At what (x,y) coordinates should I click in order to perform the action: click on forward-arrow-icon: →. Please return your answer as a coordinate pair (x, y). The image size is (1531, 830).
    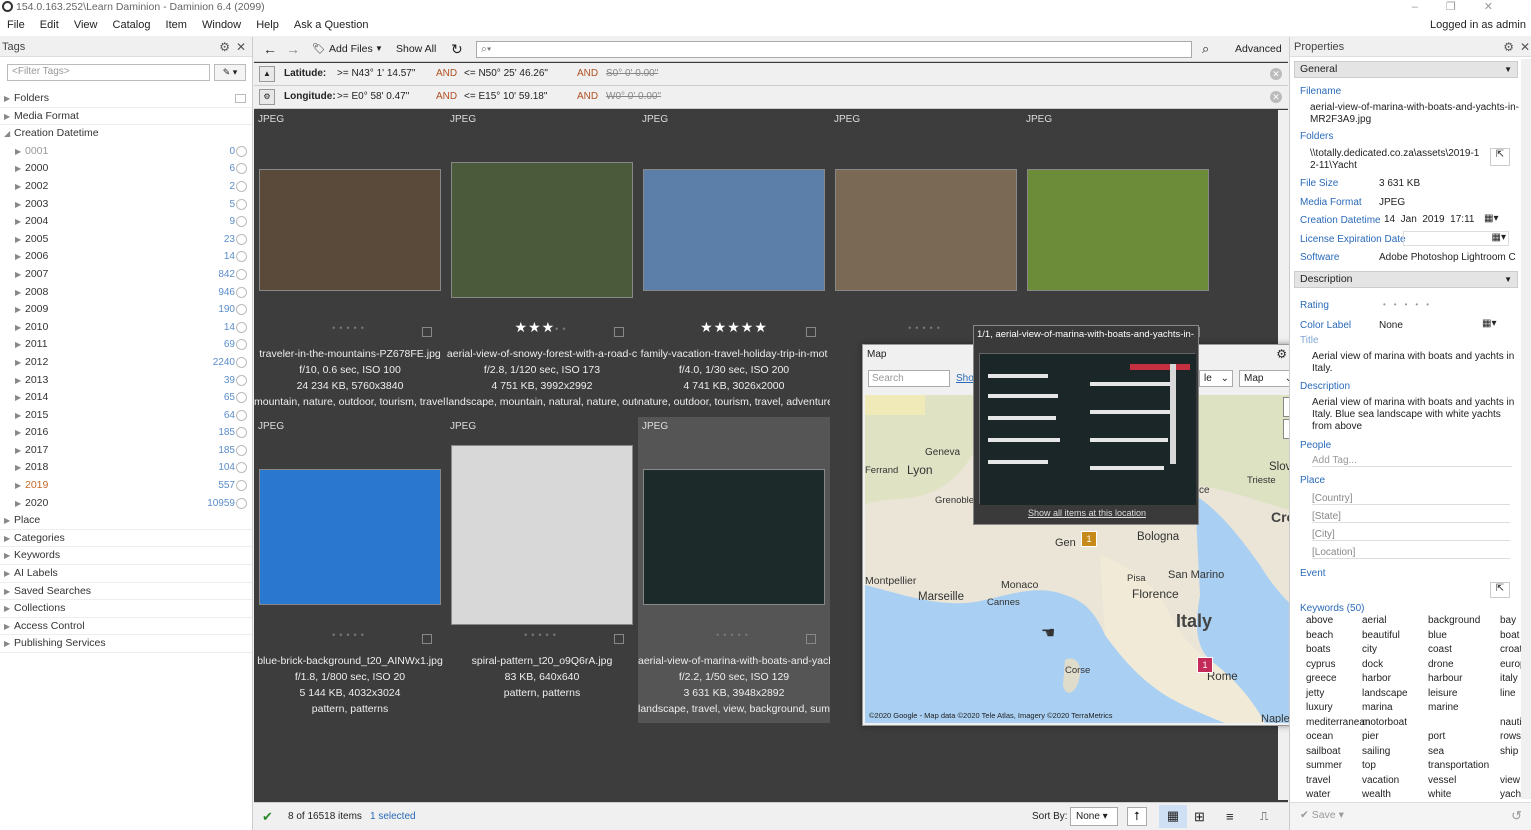
    Looking at the image, I should click on (293, 49).